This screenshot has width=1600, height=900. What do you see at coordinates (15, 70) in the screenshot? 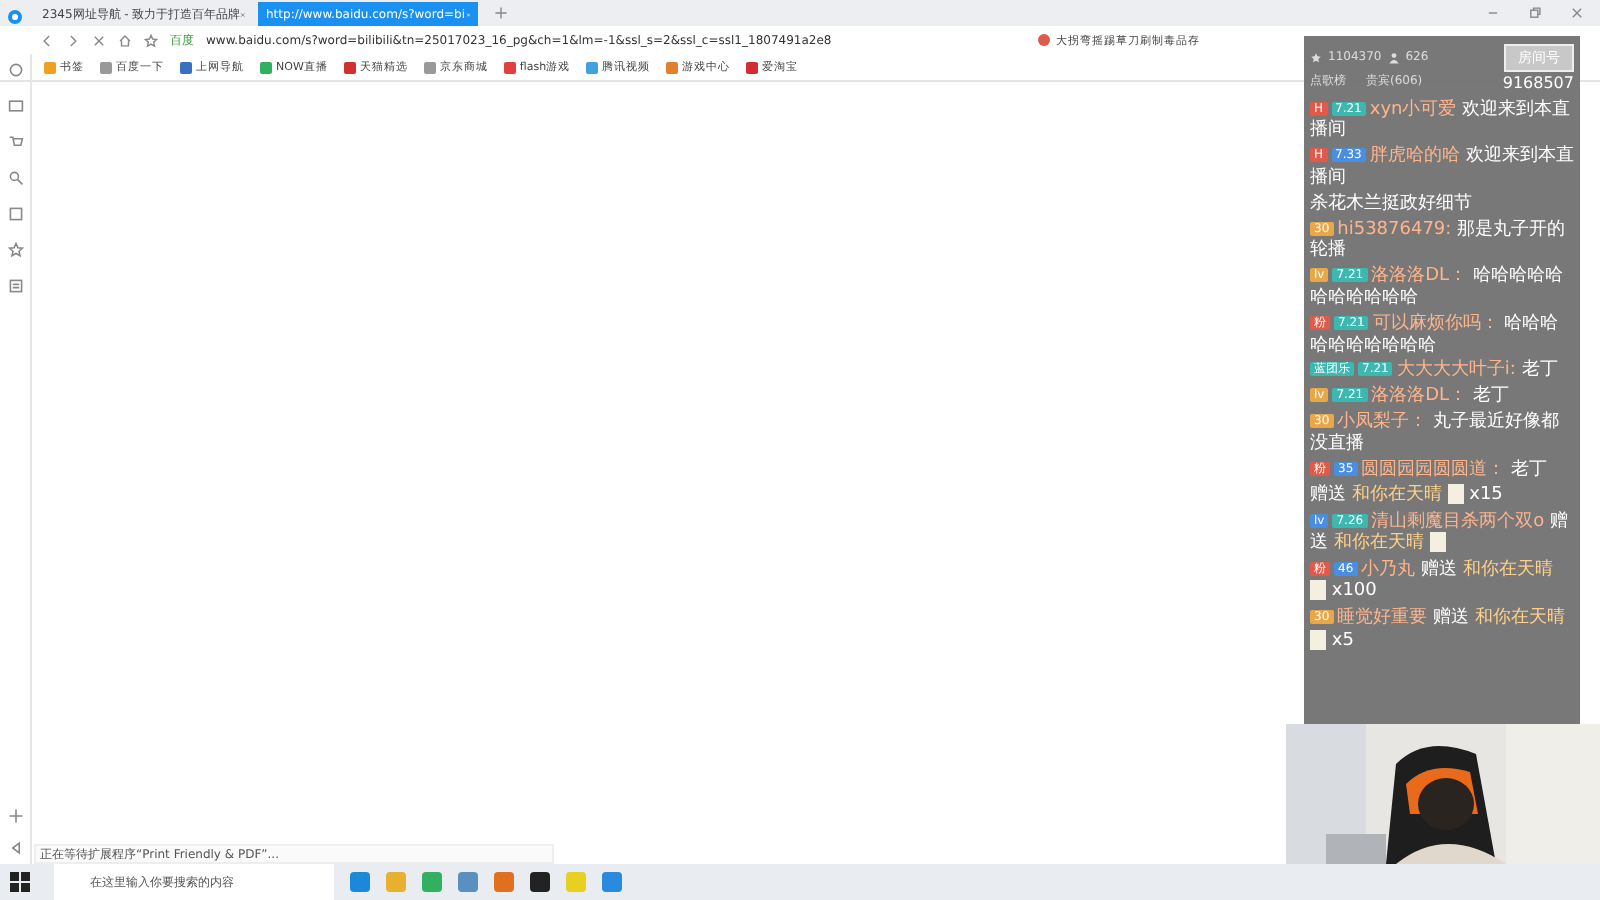
I see `chat-icon` at bounding box center [15, 70].